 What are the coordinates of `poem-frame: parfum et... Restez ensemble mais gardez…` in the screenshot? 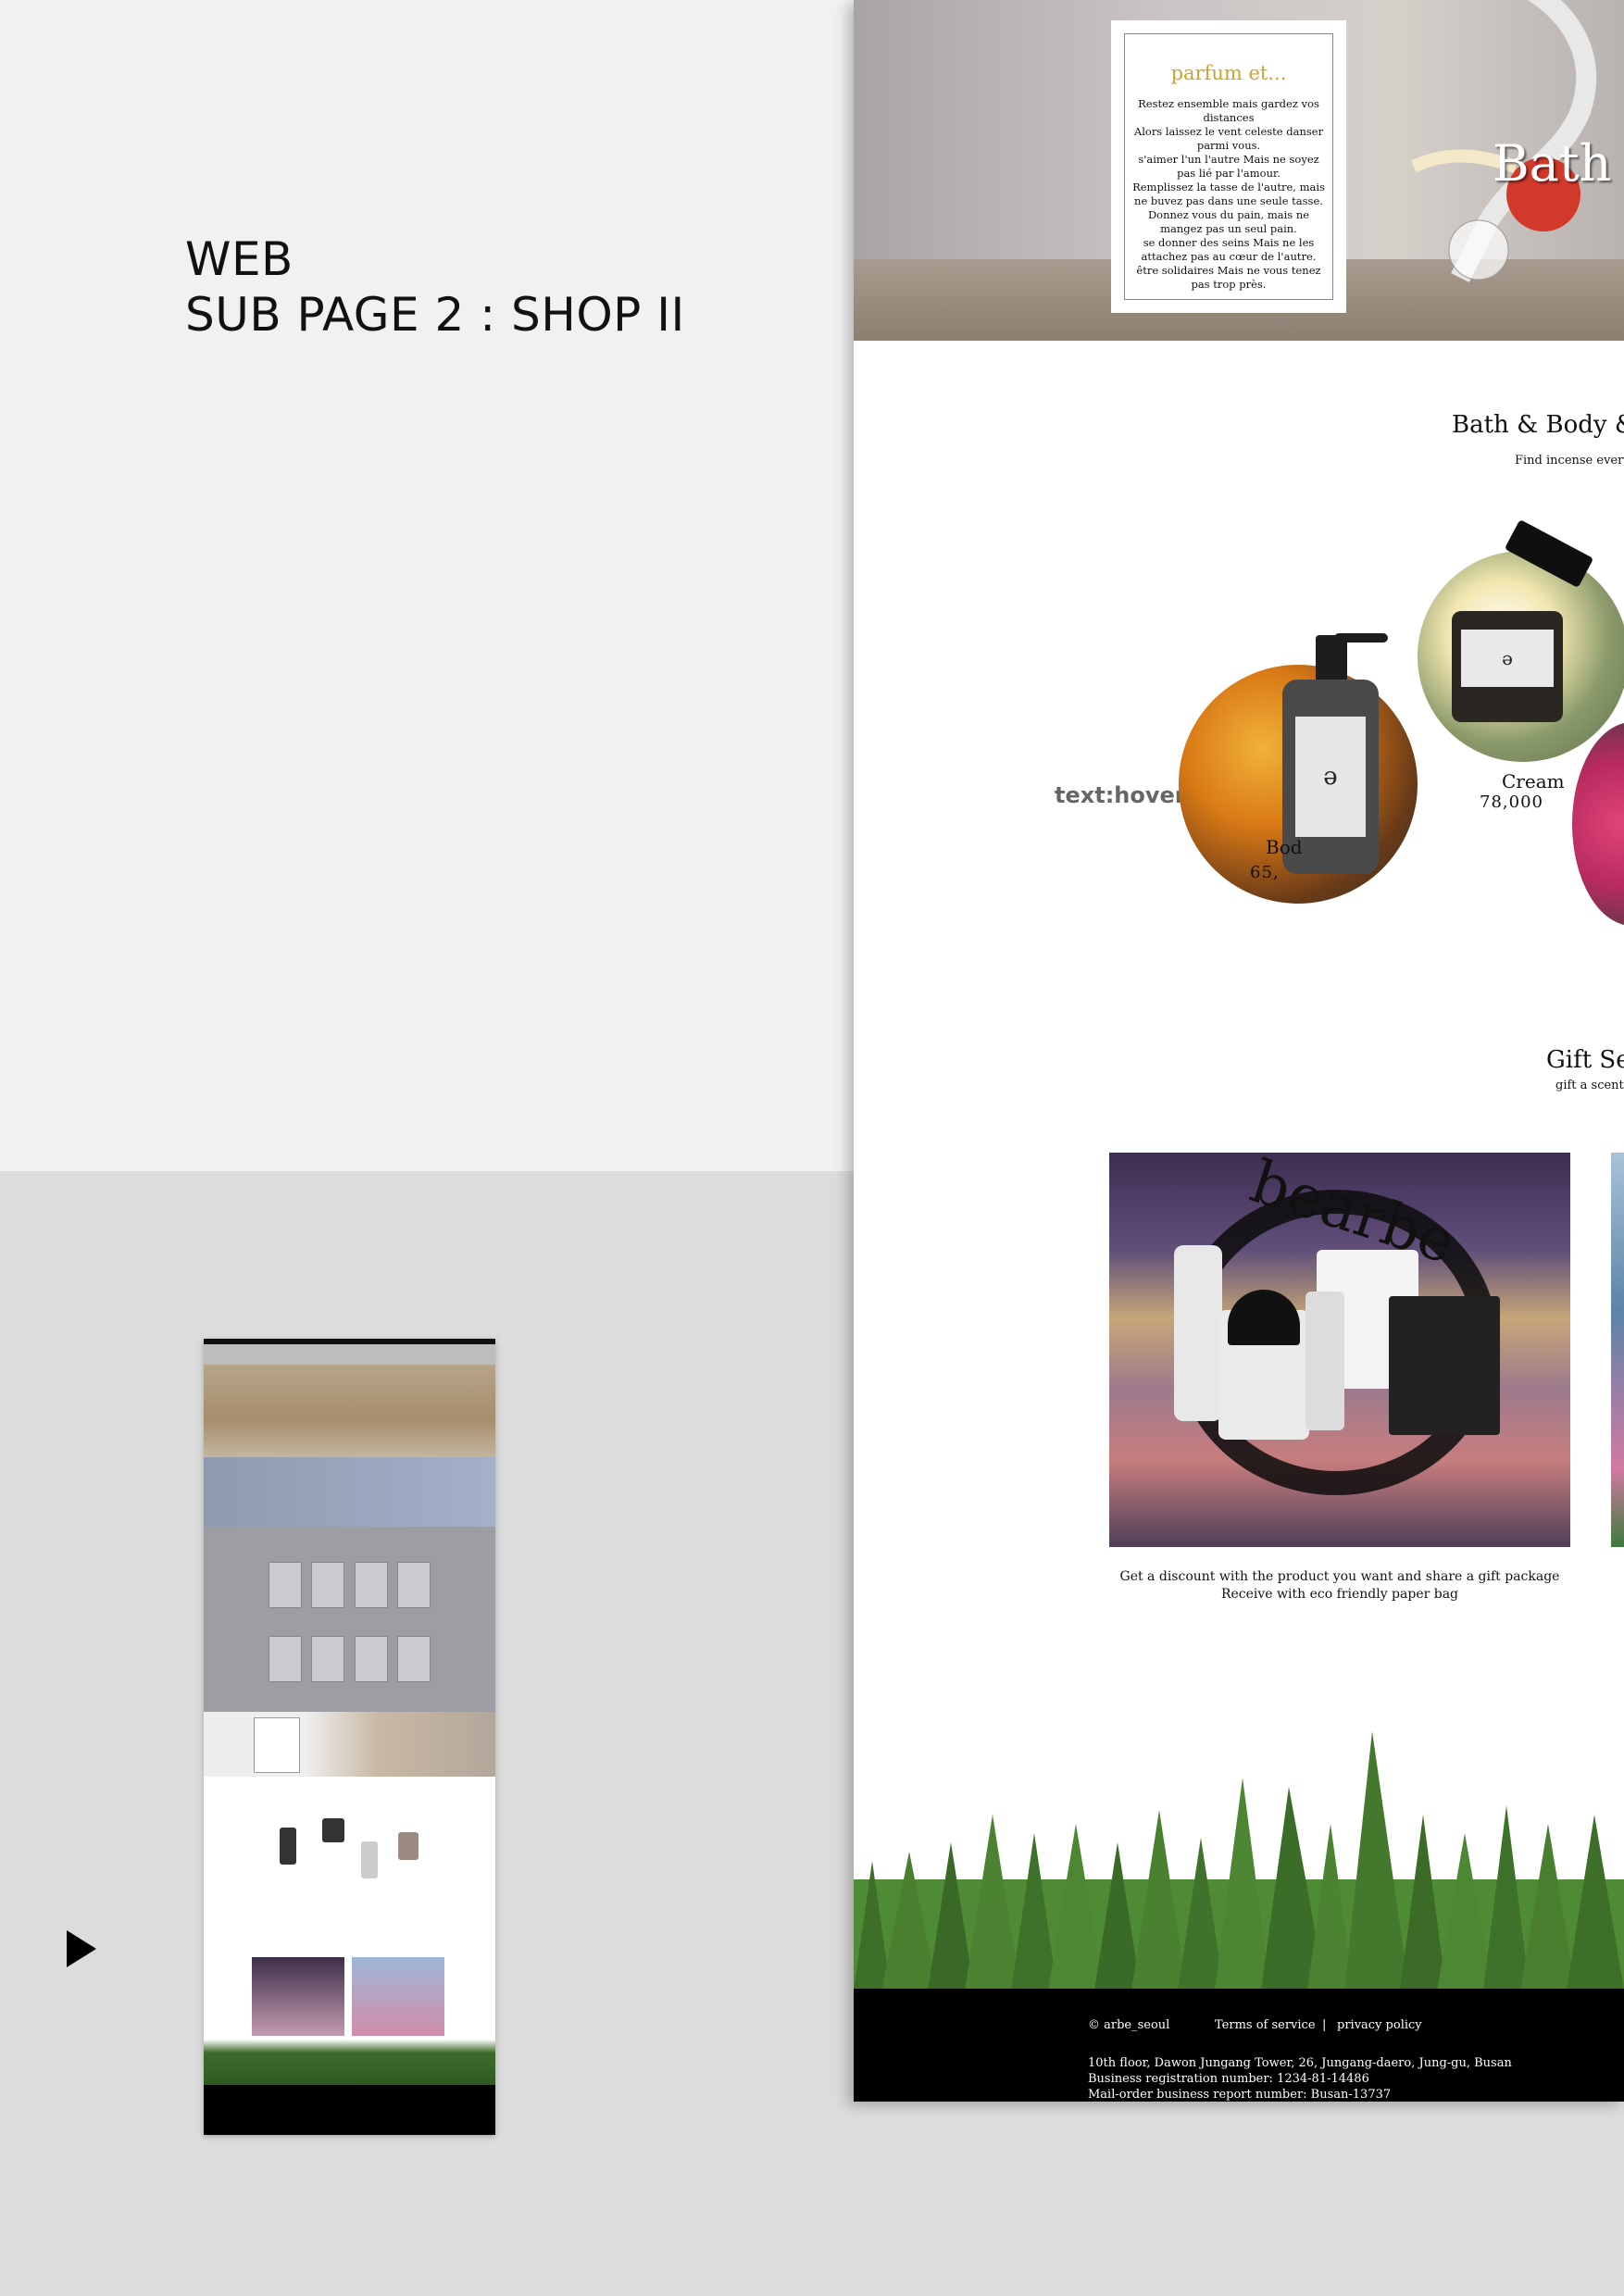 It's located at (1228, 166).